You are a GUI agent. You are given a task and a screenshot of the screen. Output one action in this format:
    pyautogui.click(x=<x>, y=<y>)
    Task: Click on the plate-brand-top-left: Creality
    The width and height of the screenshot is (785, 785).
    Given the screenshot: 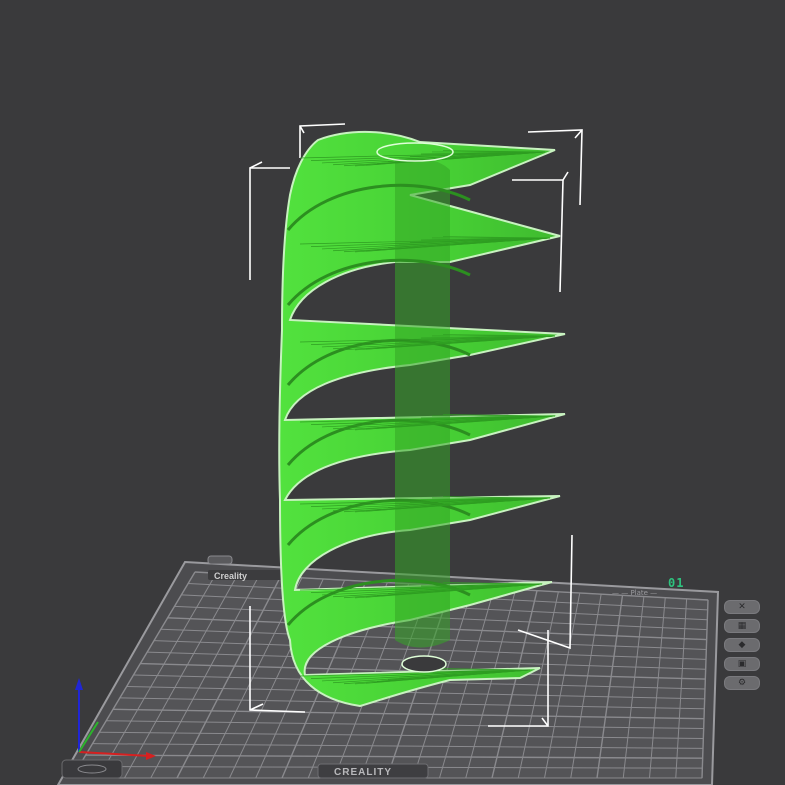 What is the action you would take?
    pyautogui.click(x=230, y=576)
    